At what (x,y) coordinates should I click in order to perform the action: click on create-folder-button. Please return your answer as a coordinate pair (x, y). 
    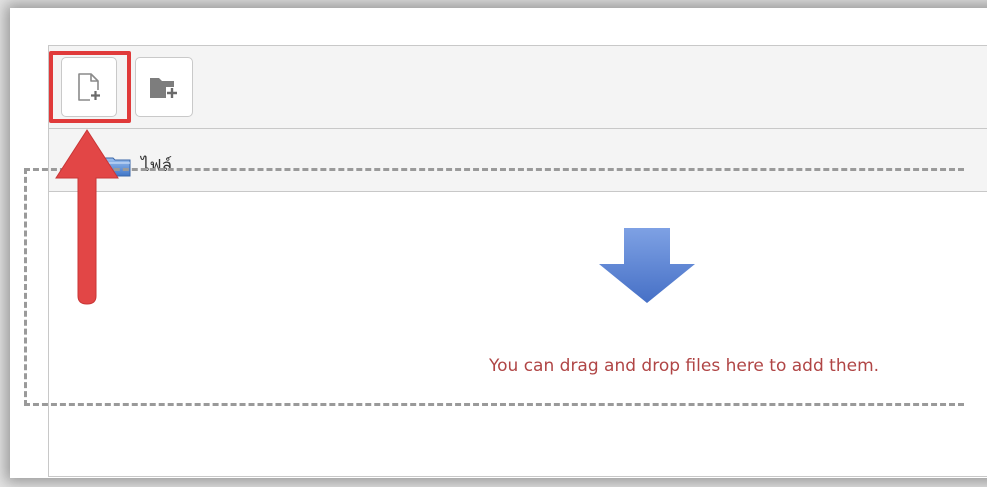
    Looking at the image, I should click on (164, 87).